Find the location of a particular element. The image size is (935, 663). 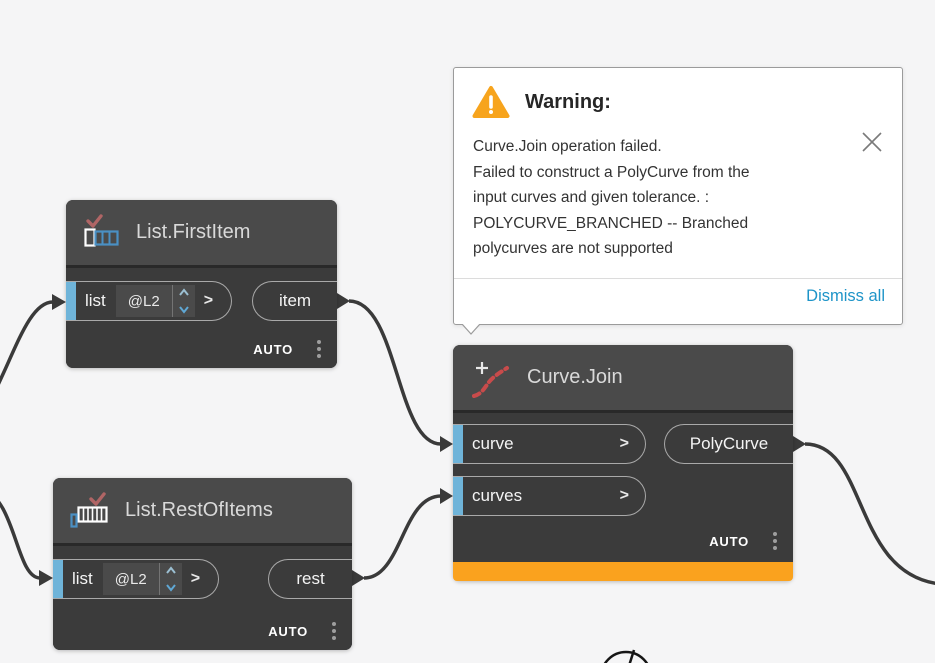

node-list-first-item: List.FirstItem list @L2 > item AUTO is located at coordinates (201, 284).